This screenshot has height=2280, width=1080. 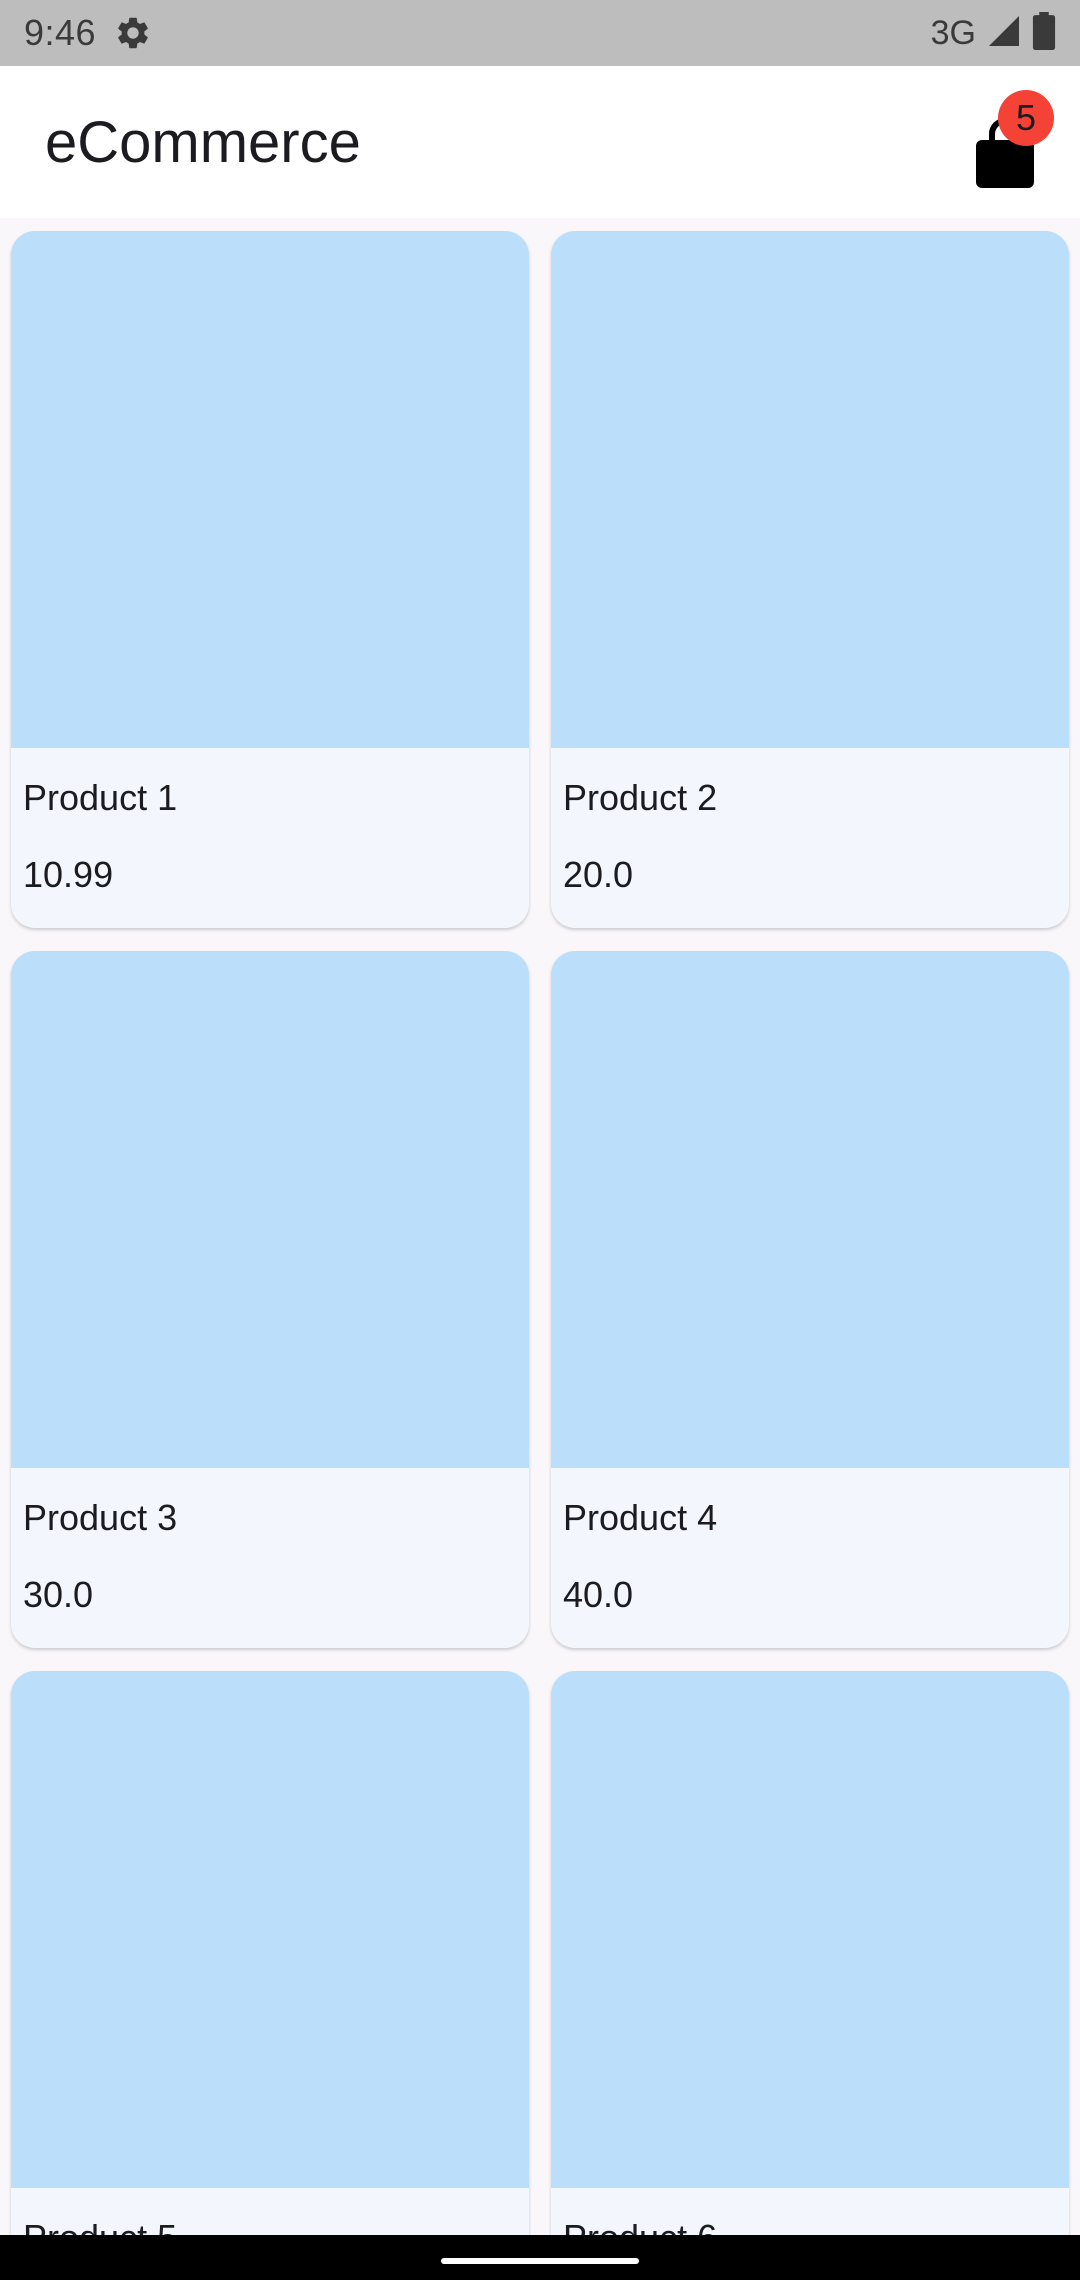 I want to click on product-card: Product 4 40.0, so click(x=810, y=1299).